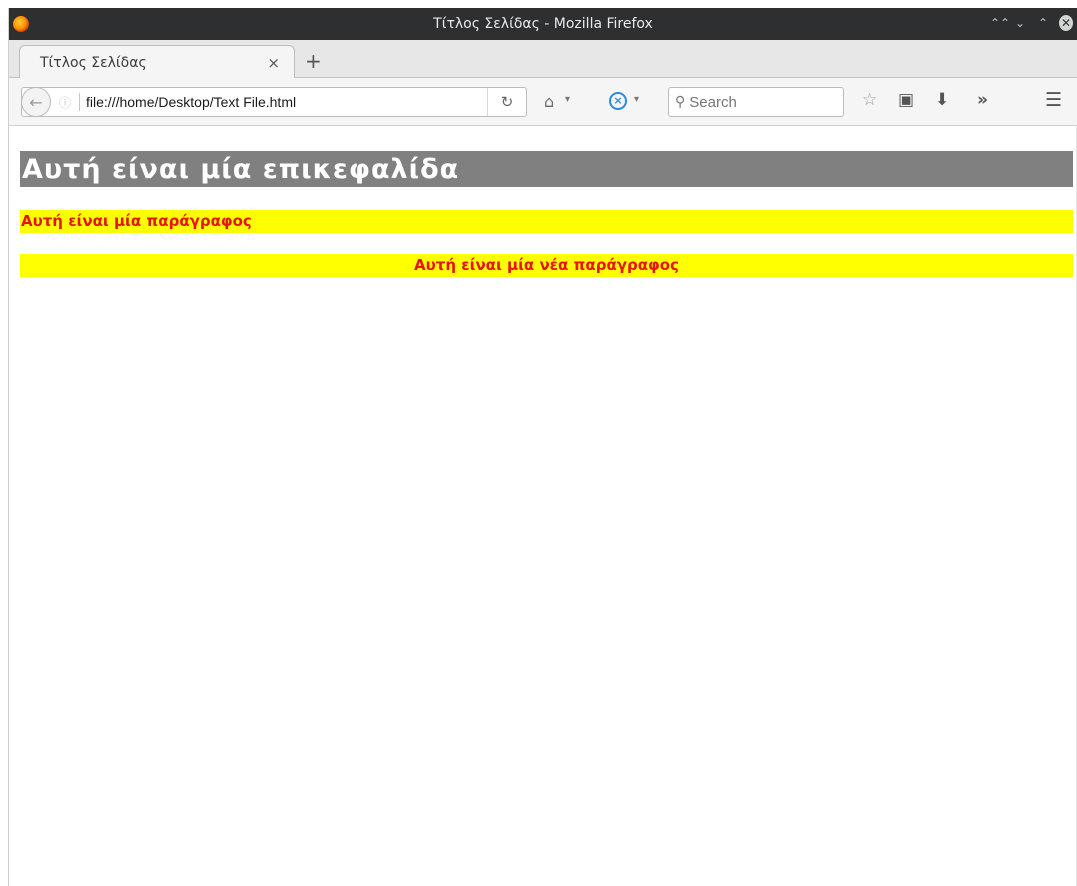  I want to click on tab-close-icon: ×, so click(273, 63).